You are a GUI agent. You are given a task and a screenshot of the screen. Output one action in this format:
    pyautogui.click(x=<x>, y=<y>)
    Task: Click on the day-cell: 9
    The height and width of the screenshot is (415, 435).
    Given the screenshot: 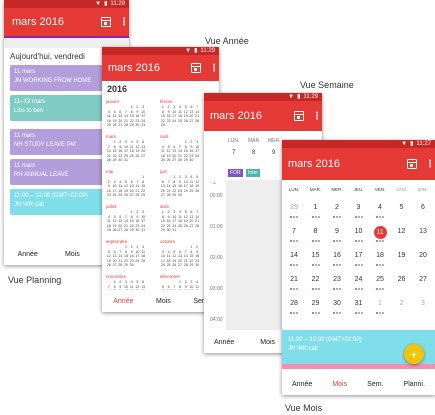 What is the action you would take?
    pyautogui.click(x=337, y=231)
    